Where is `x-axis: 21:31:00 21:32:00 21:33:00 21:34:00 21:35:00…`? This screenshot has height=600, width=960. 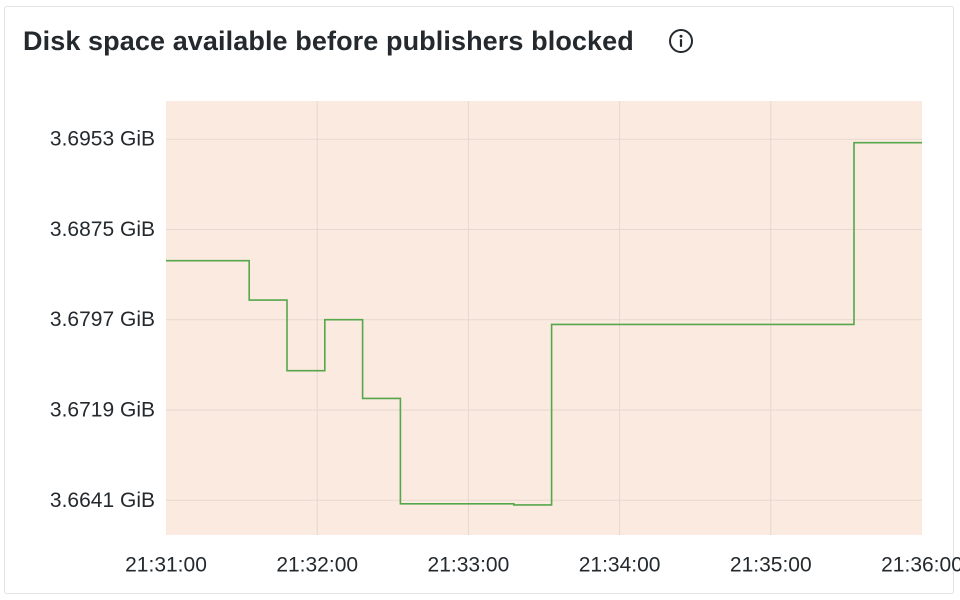 x-axis: 21:31:00 21:32:00 21:33:00 21:34:00 21:35:00… is located at coordinates (542, 565).